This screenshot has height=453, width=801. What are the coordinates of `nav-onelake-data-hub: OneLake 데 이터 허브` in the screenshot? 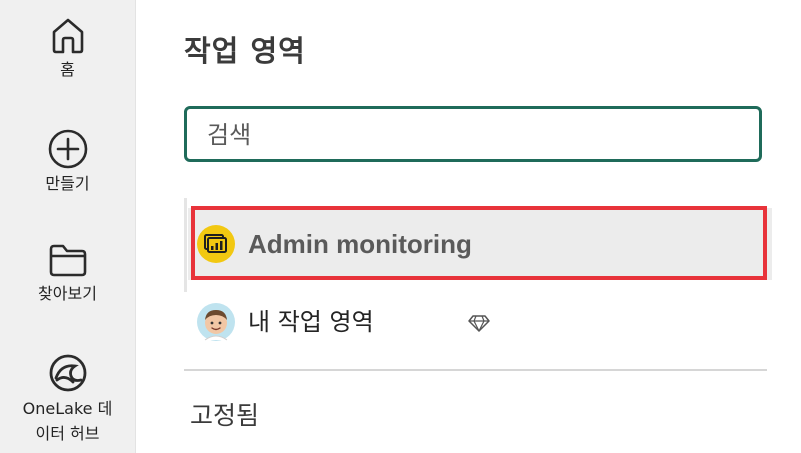 It's located at (67, 399).